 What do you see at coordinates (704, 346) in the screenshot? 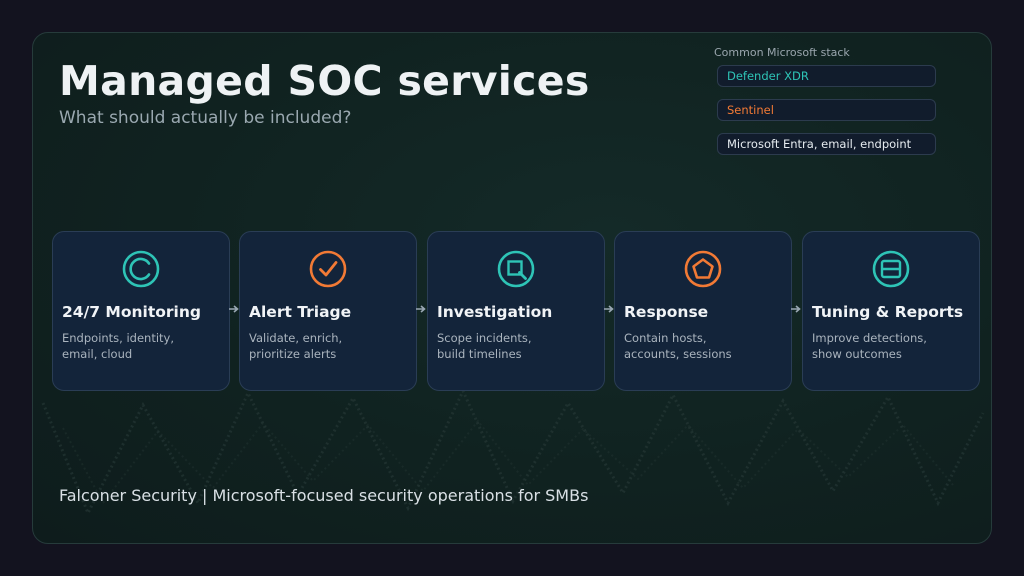
I see `step-description: Contain hosts, accounts, sessions` at bounding box center [704, 346].